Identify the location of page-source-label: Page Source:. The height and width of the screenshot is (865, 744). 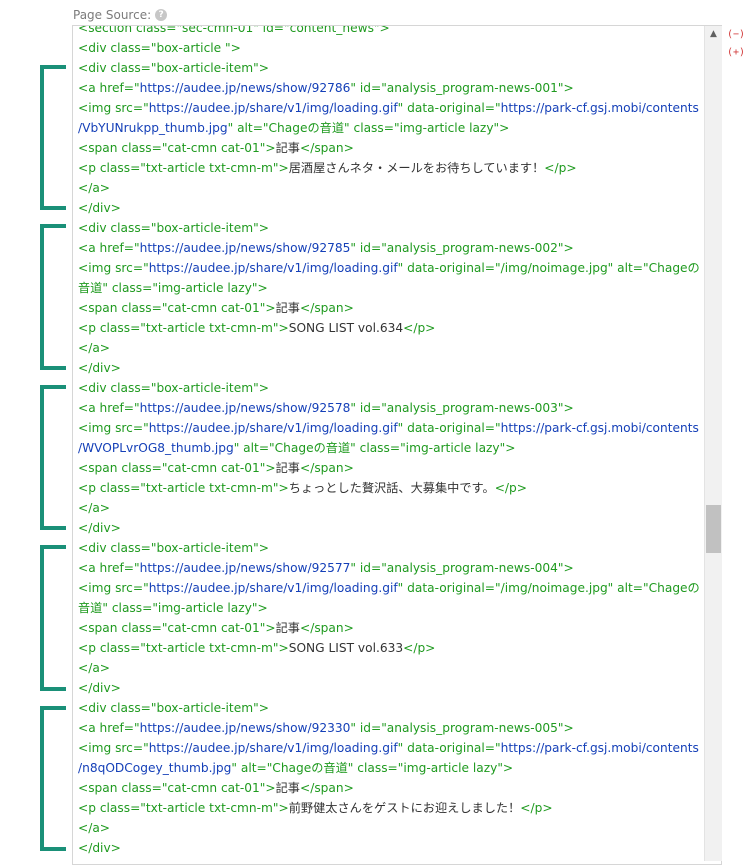
(112, 15).